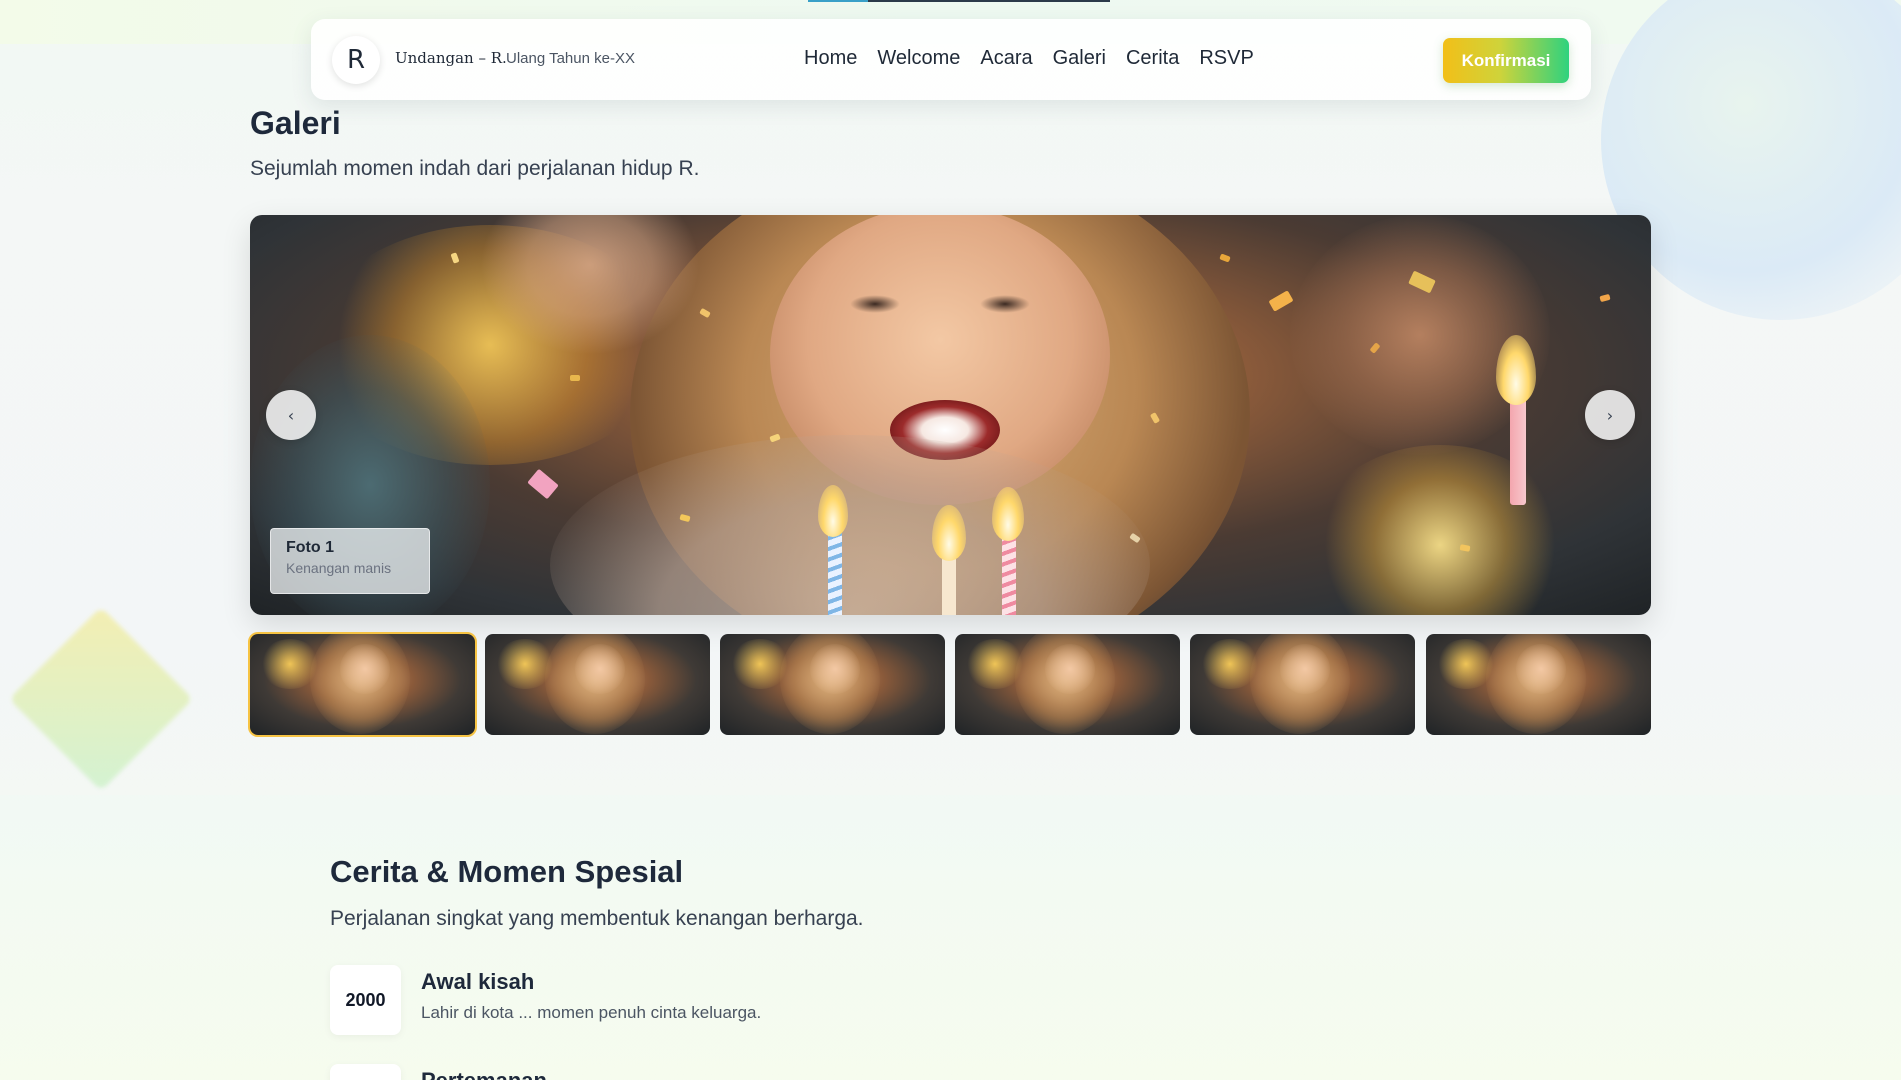  I want to click on caption-description: Kenangan manis, so click(339, 568).